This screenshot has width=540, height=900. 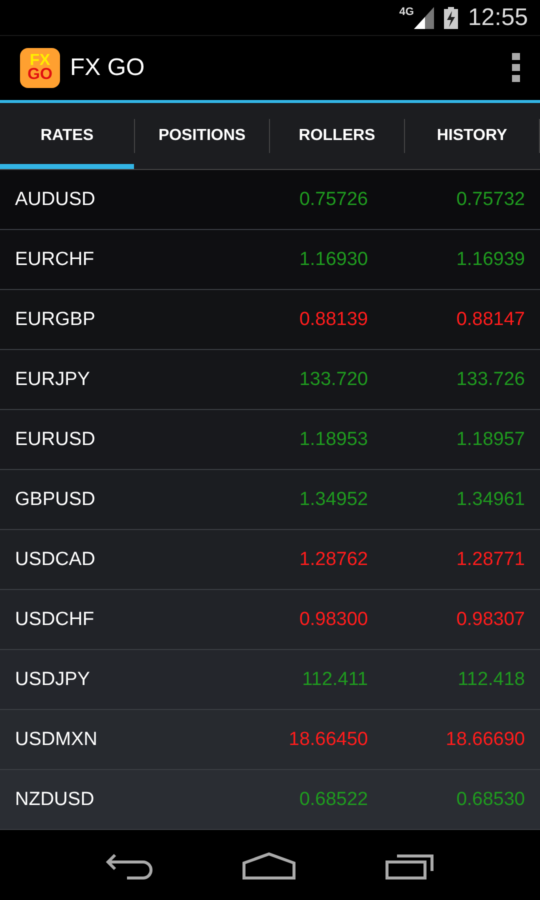 I want to click on tab: HISTORY, so click(x=472, y=136).